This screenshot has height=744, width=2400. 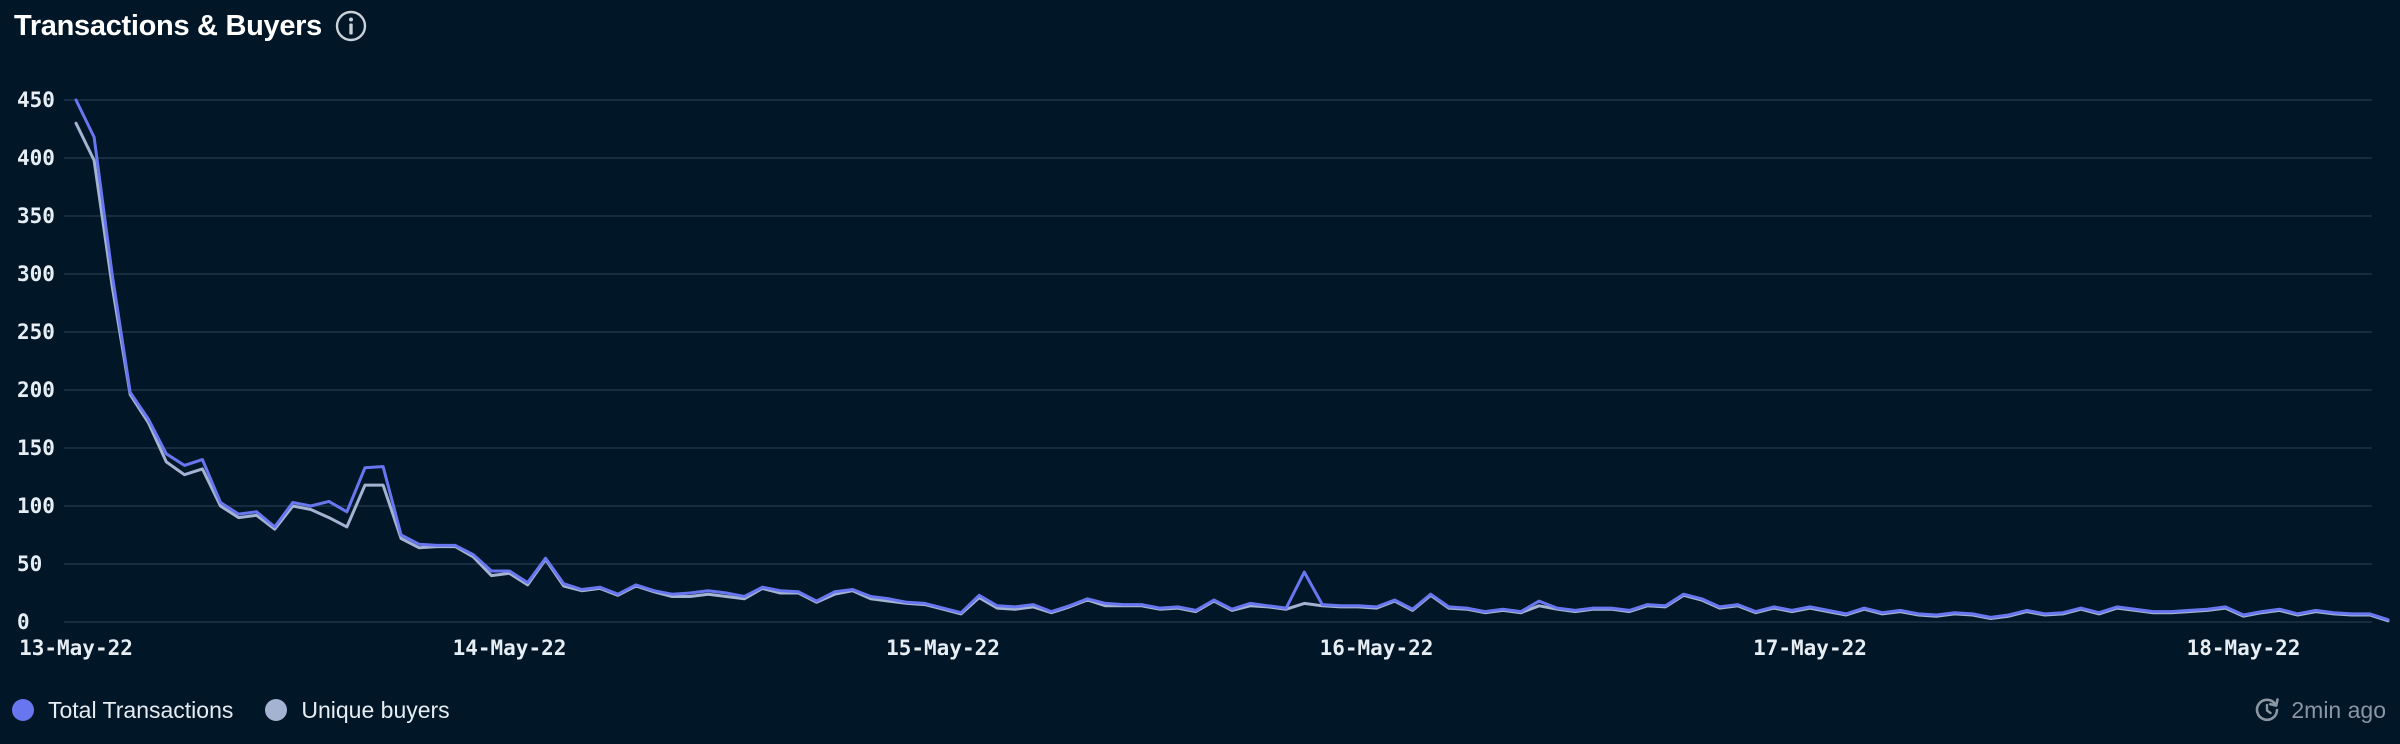 What do you see at coordinates (141, 709) in the screenshot?
I see `legend-label-total-transactions: Total Transactions` at bounding box center [141, 709].